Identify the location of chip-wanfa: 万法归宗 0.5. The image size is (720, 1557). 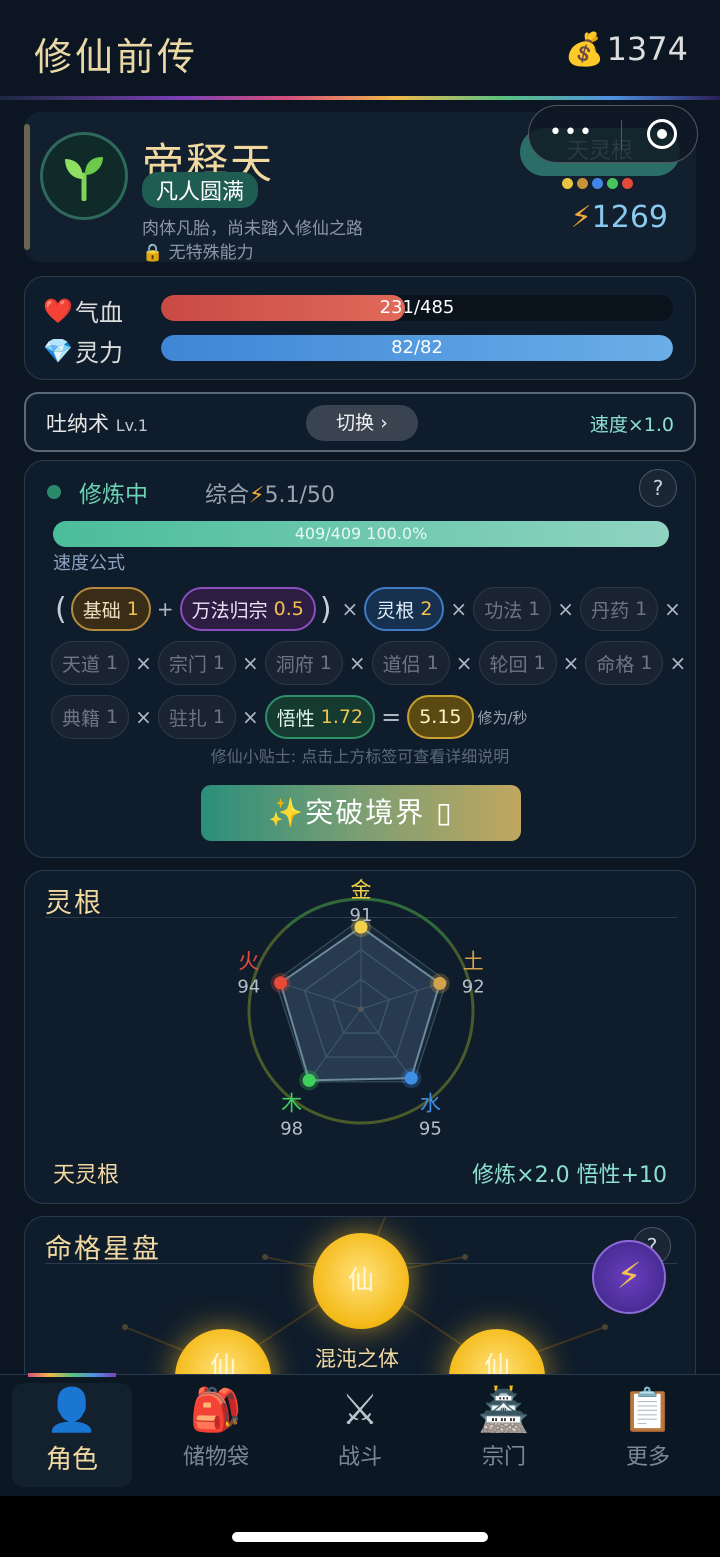
(247, 609).